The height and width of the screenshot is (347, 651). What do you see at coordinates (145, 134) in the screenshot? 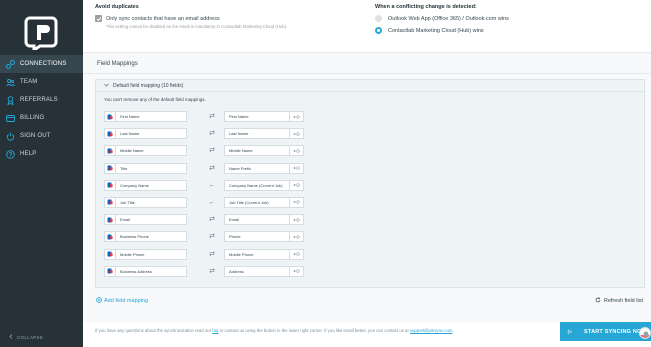
I see `outlook-field: Last Name` at bounding box center [145, 134].